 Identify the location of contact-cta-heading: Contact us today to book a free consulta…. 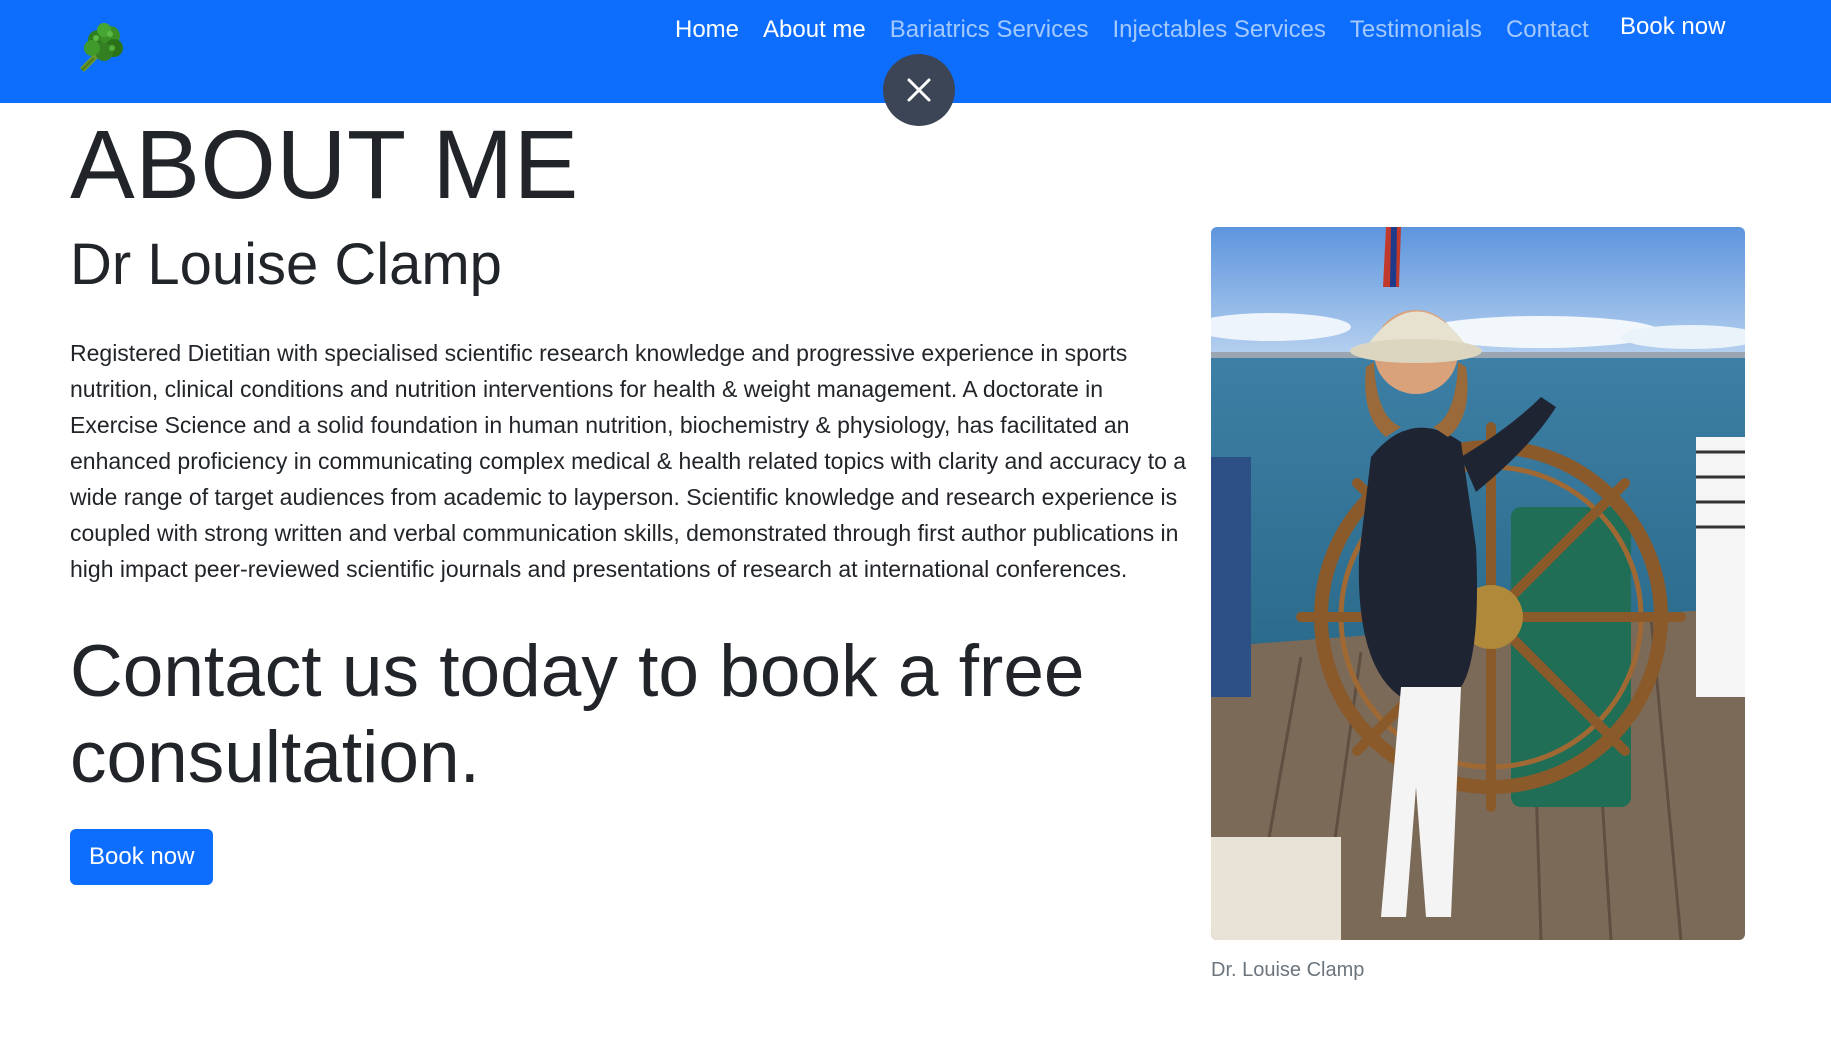
(577, 714).